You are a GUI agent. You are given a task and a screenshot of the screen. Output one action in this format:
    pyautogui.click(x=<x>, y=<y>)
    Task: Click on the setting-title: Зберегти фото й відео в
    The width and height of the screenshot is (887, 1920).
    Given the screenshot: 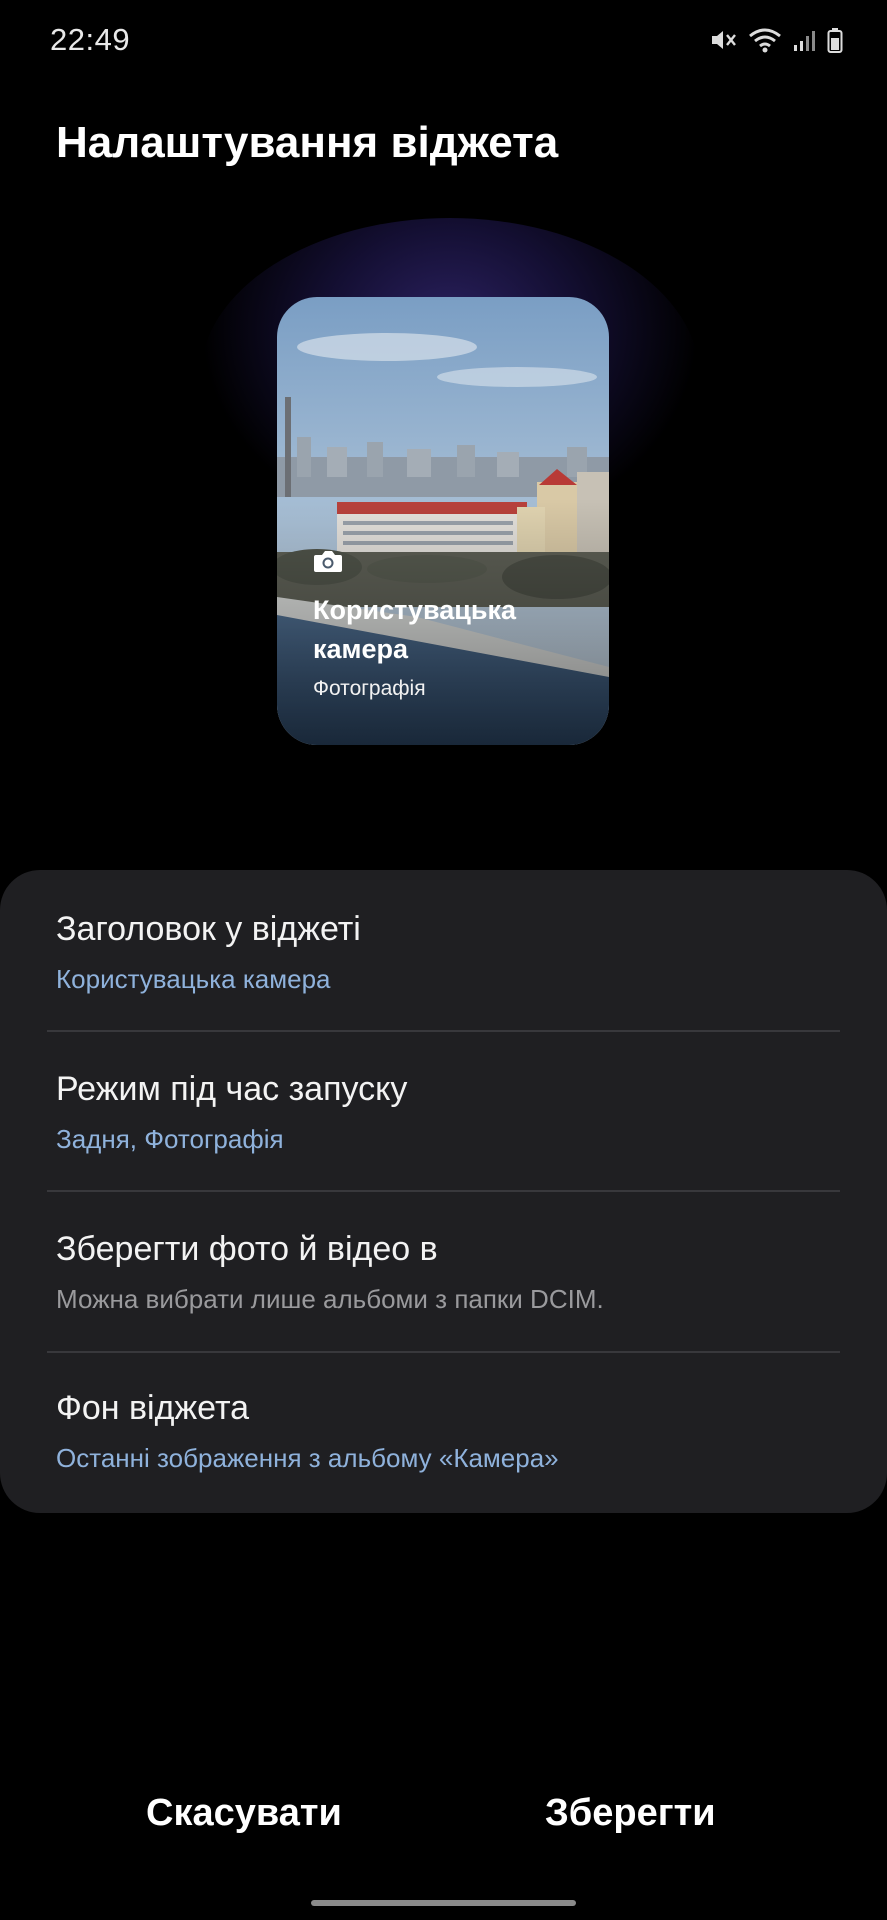 What is the action you would take?
    pyautogui.click(x=247, y=1249)
    